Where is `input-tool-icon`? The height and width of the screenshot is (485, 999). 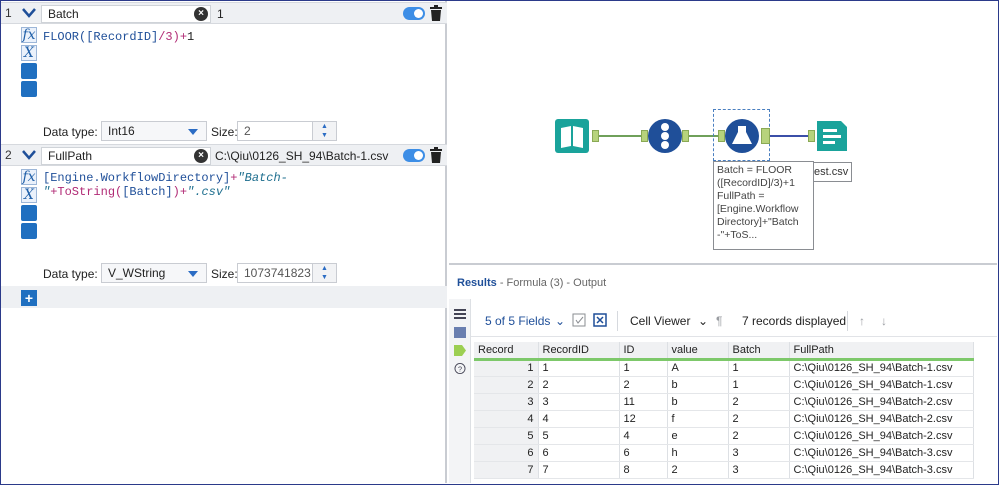
input-tool-icon is located at coordinates (572, 136).